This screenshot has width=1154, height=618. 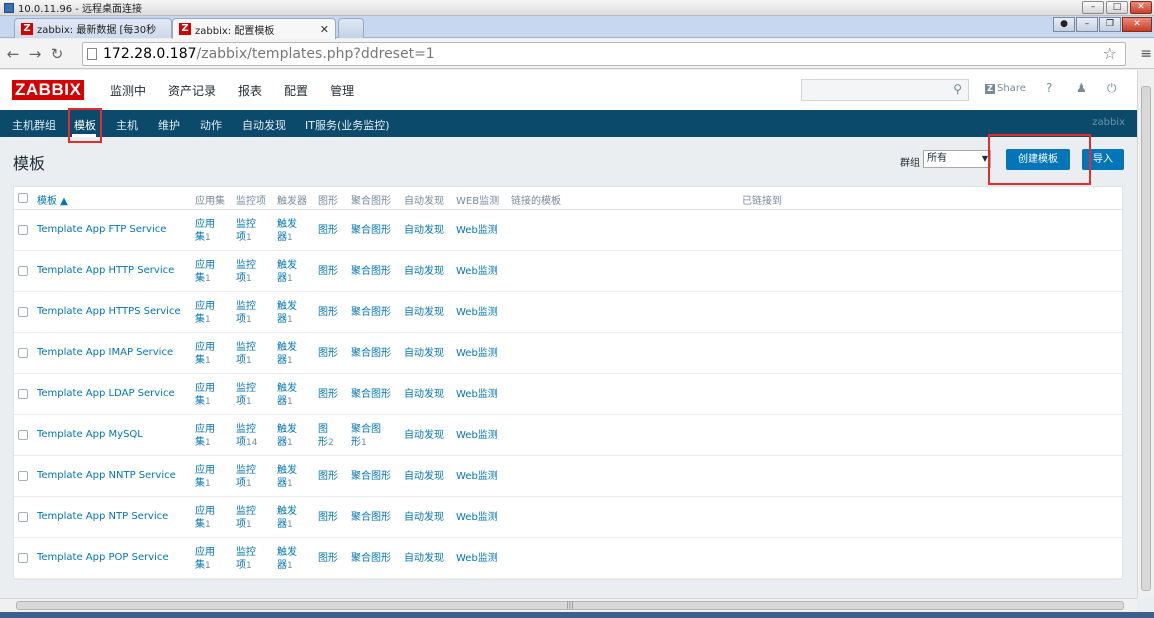 I want to click on select-all-checkbox, so click(x=23, y=198).